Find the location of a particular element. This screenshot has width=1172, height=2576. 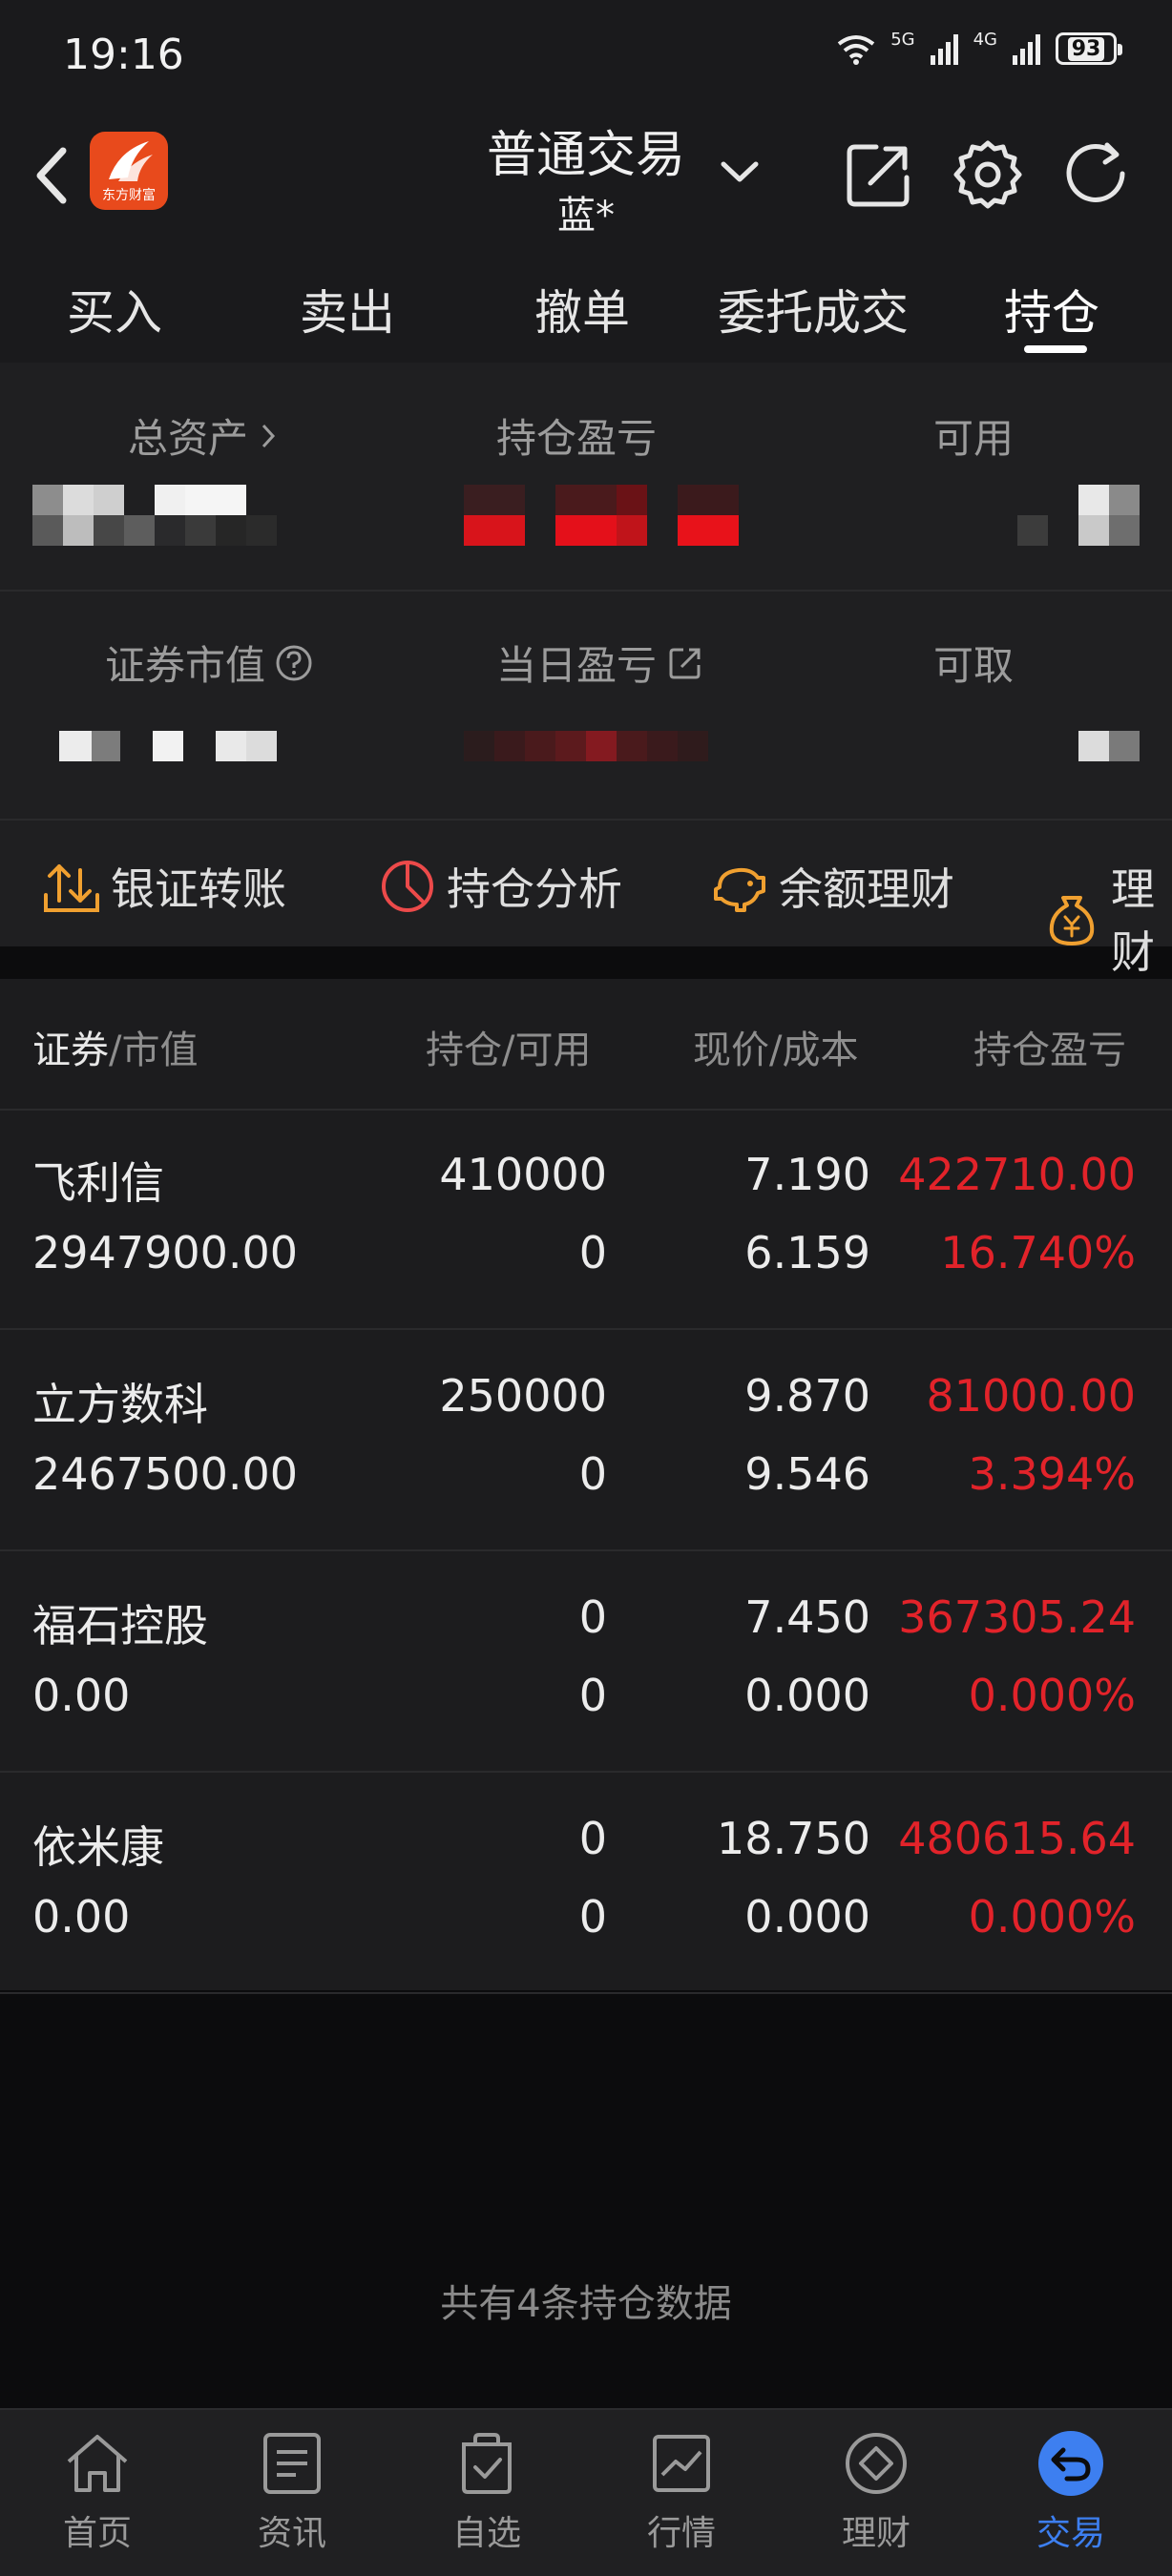

share-icon is located at coordinates (879, 174).